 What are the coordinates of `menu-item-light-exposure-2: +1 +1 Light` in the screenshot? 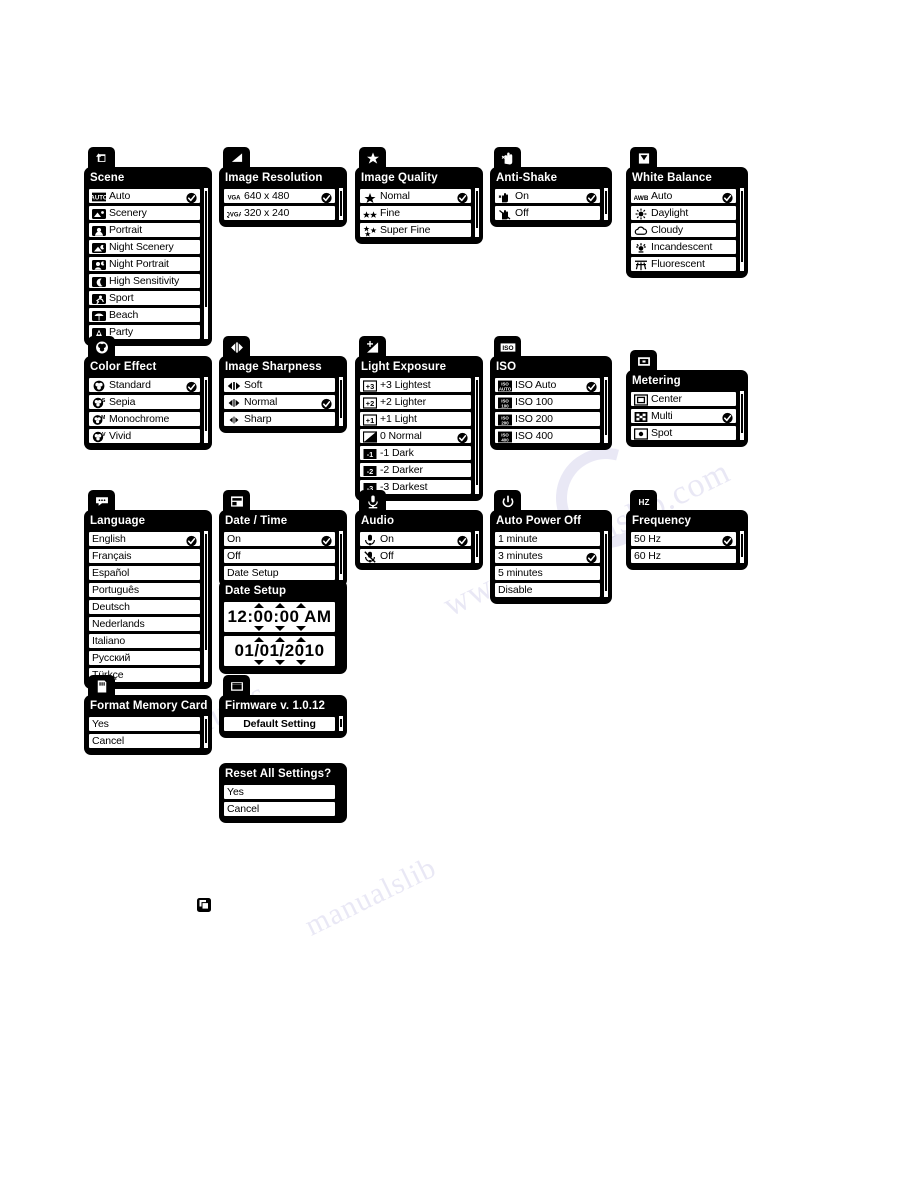 It's located at (415, 419).